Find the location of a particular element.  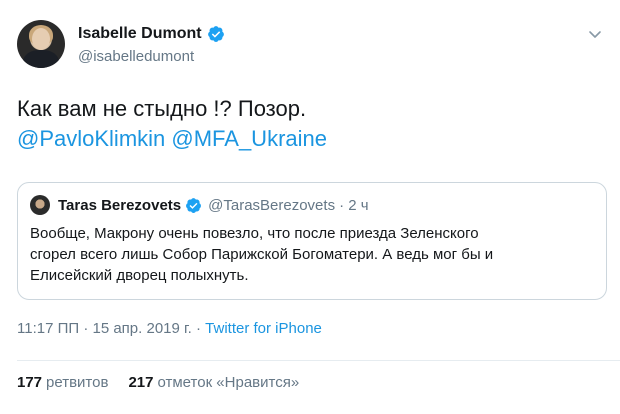

tweet-stats: 177 ретвитов 217 отметок «Нравится» is located at coordinates (168, 382).